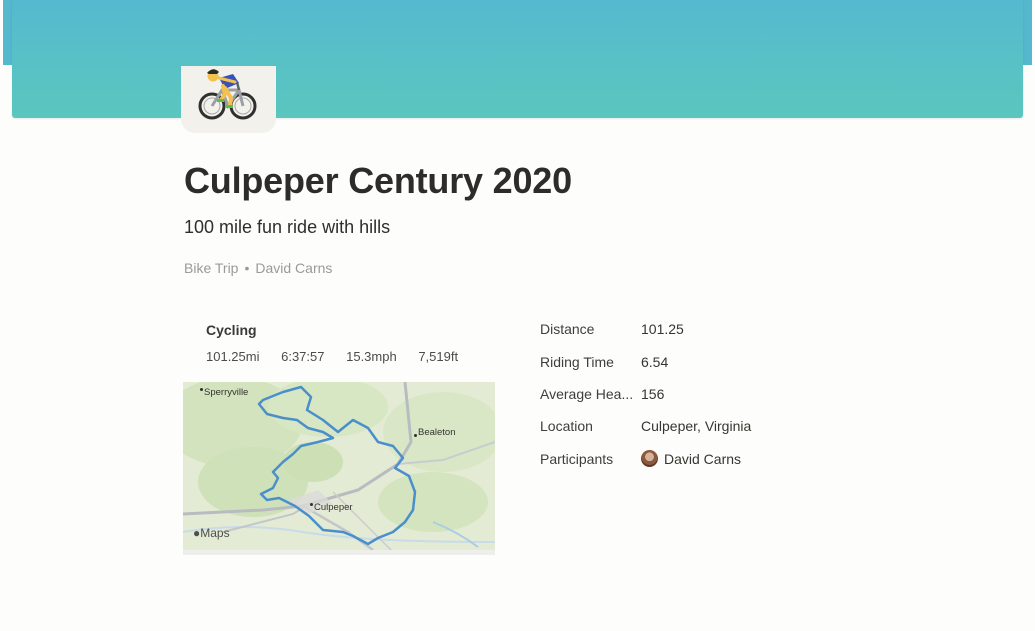 This screenshot has width=1035, height=631. What do you see at coordinates (437, 432) in the screenshot?
I see `map-label-bealeton: Bealeton` at bounding box center [437, 432].